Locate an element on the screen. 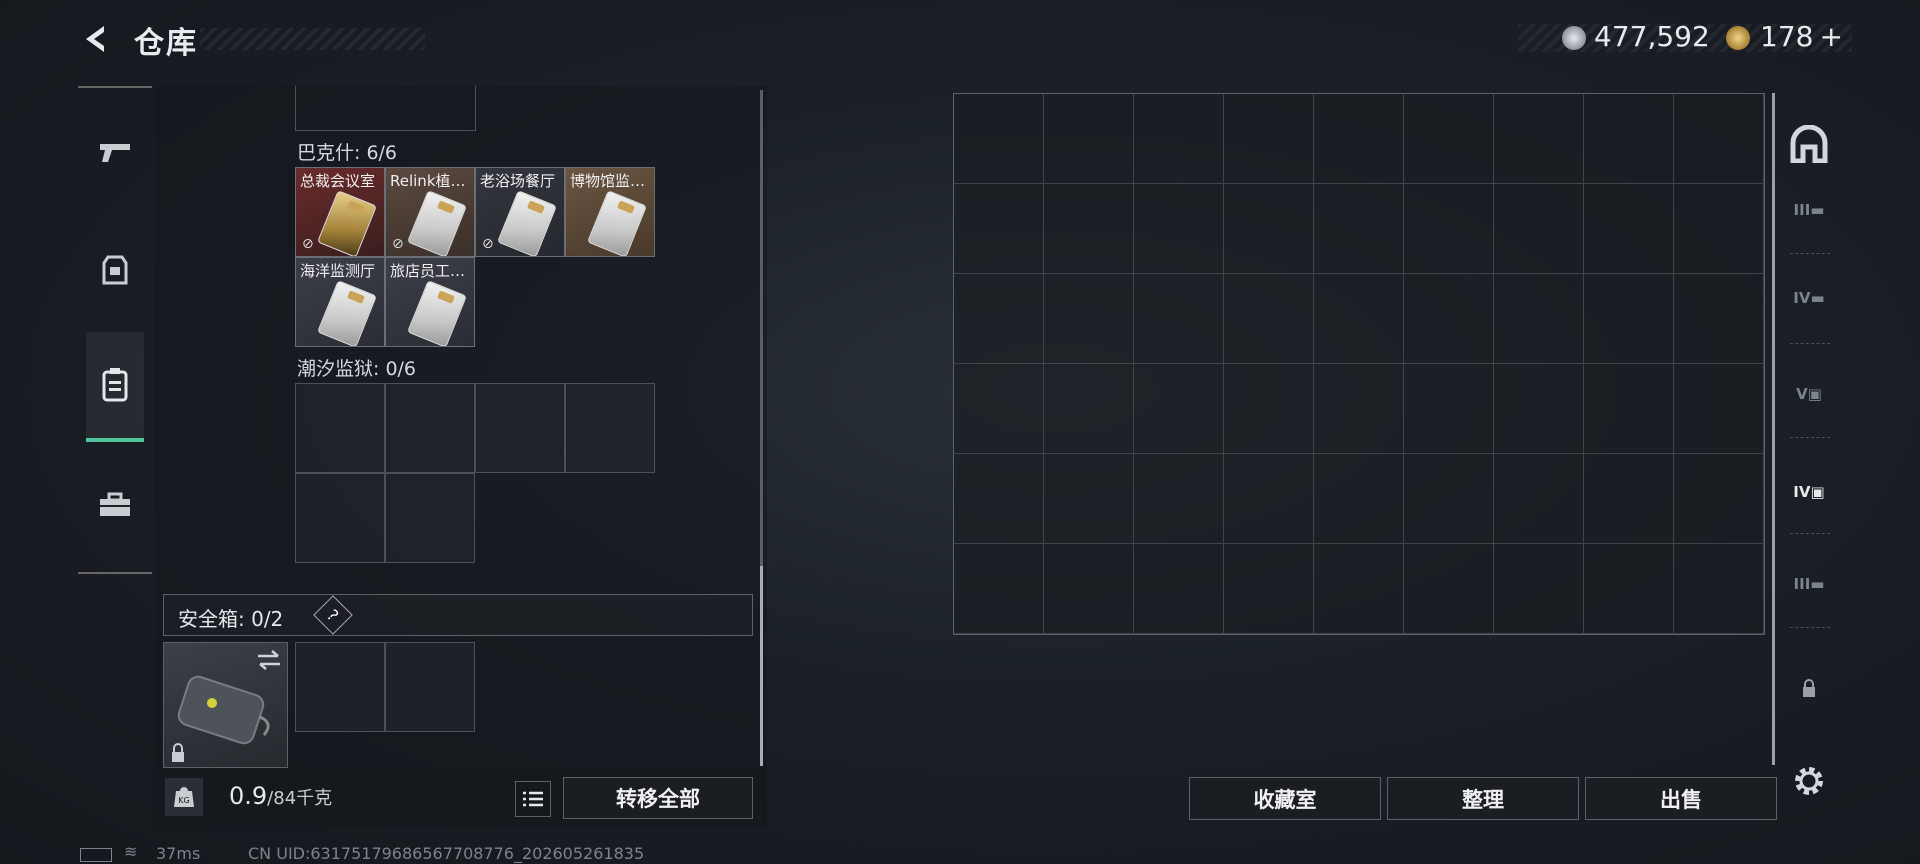 Image resolution: width=1920 pixels, height=864 pixels. safebox-slots is located at coordinates (385, 687).